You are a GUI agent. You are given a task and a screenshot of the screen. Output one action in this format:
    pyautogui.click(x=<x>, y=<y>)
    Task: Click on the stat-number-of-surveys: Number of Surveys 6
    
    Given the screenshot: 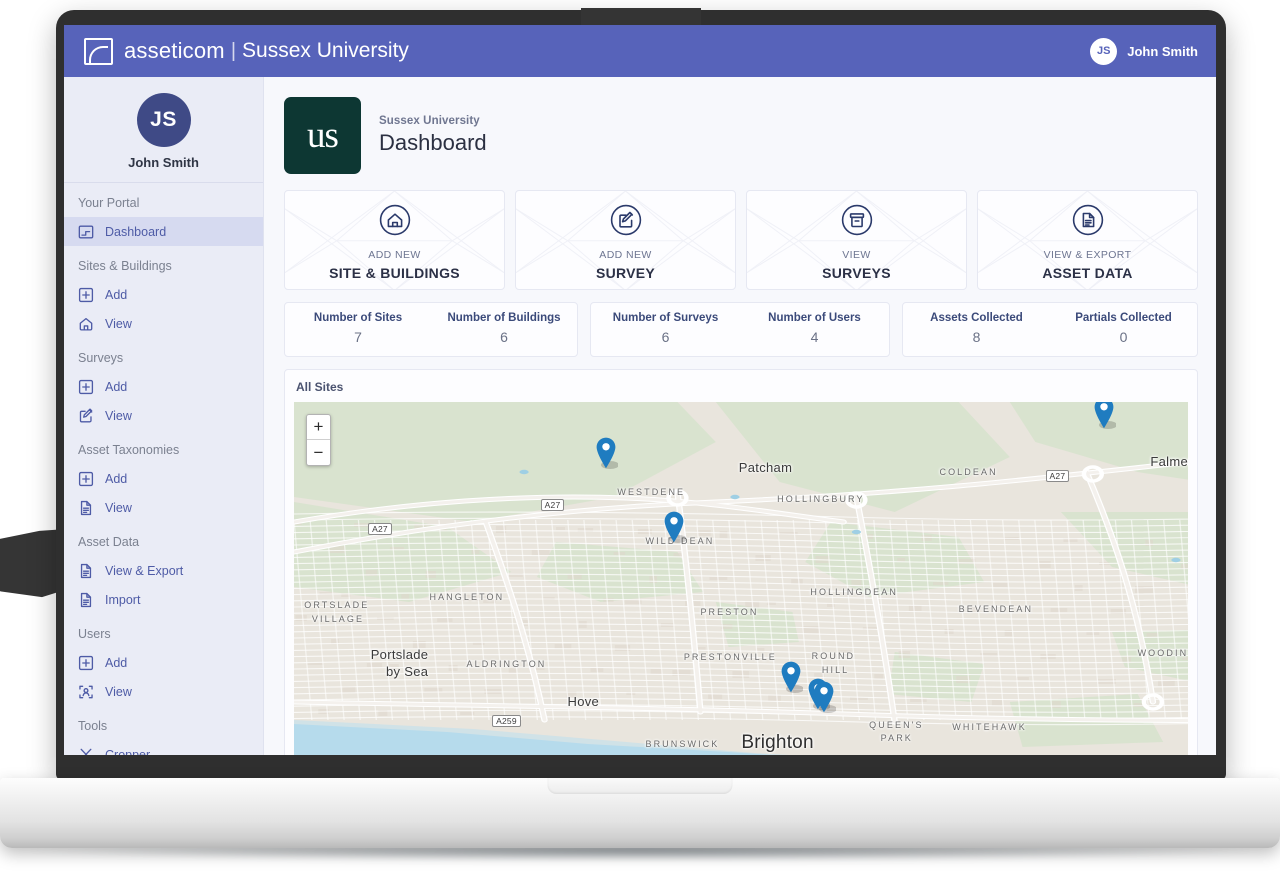 What is the action you would take?
    pyautogui.click(x=665, y=328)
    